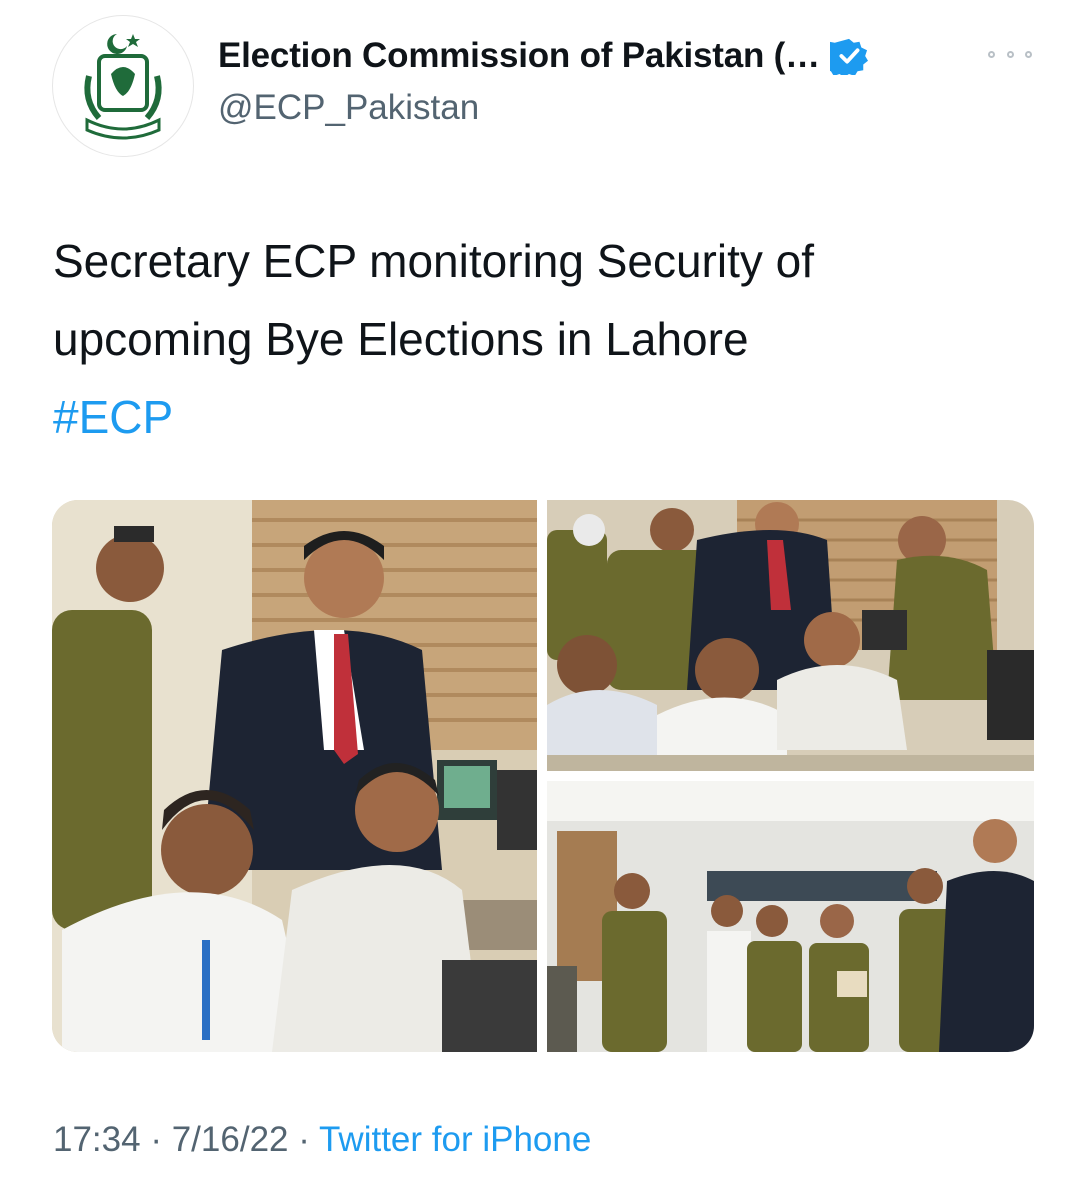 Image resolution: width=1086 pixels, height=1200 pixels. I want to click on tweet-text-line-2: upcoming Bye Elections in Lahore, so click(401, 339).